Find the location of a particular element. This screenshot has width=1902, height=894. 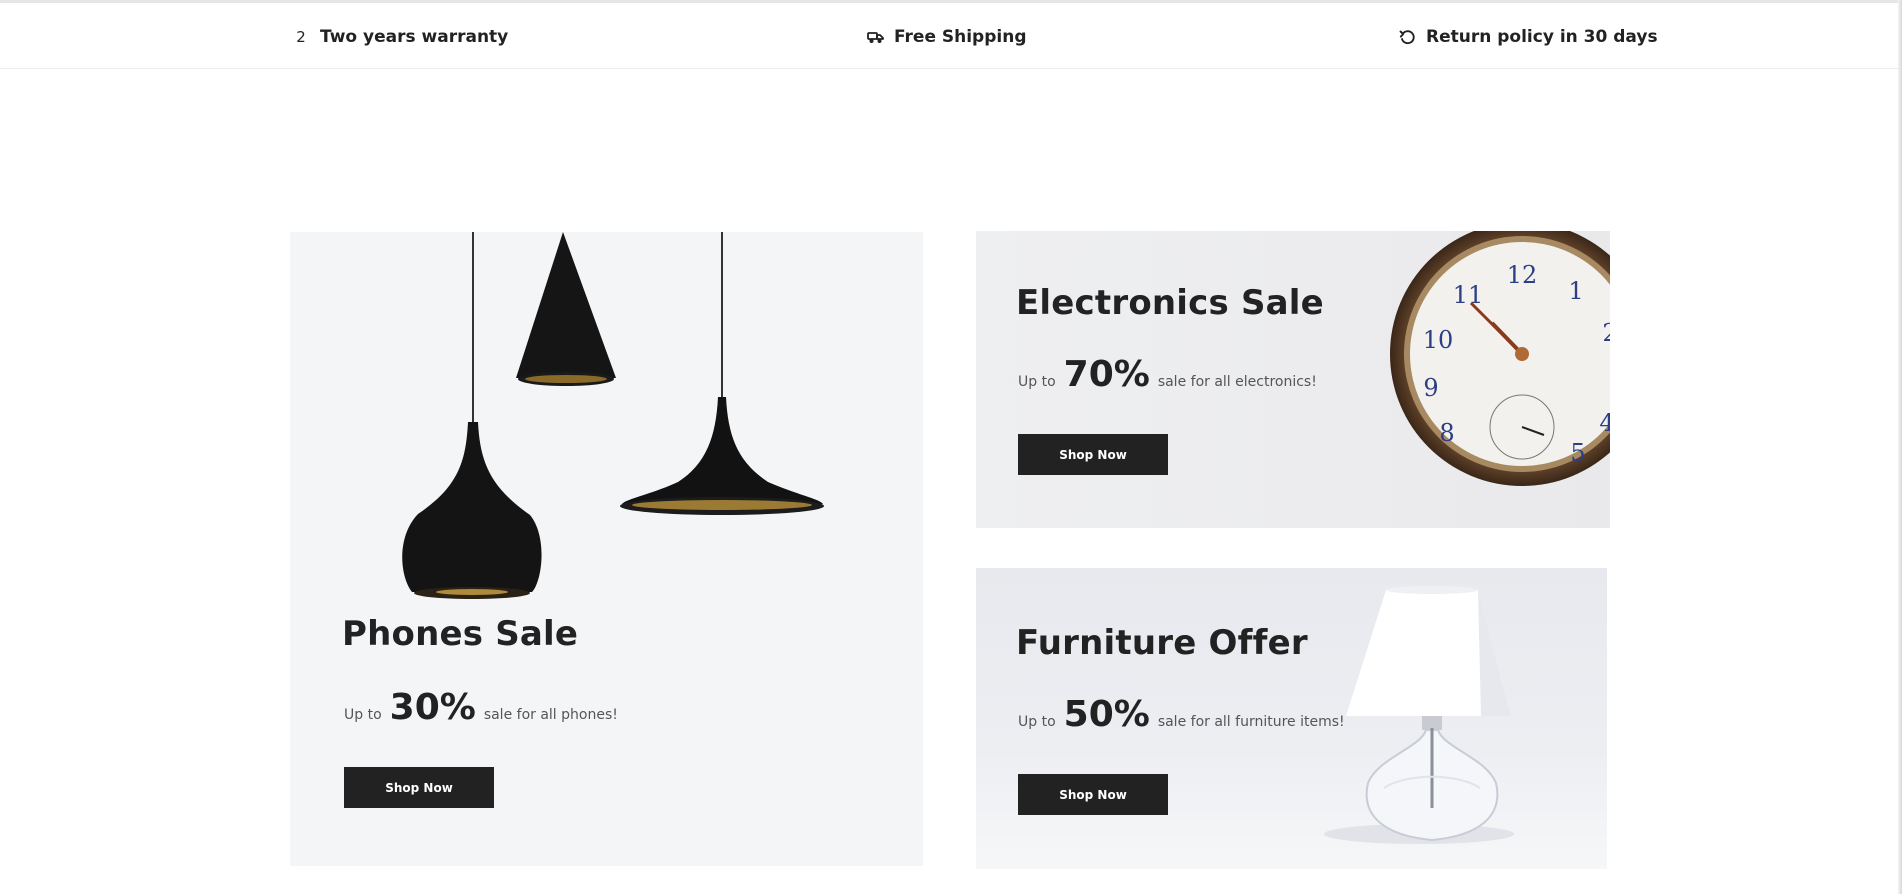

furniture-description: sale for all furniture items! is located at coordinates (1251, 722).